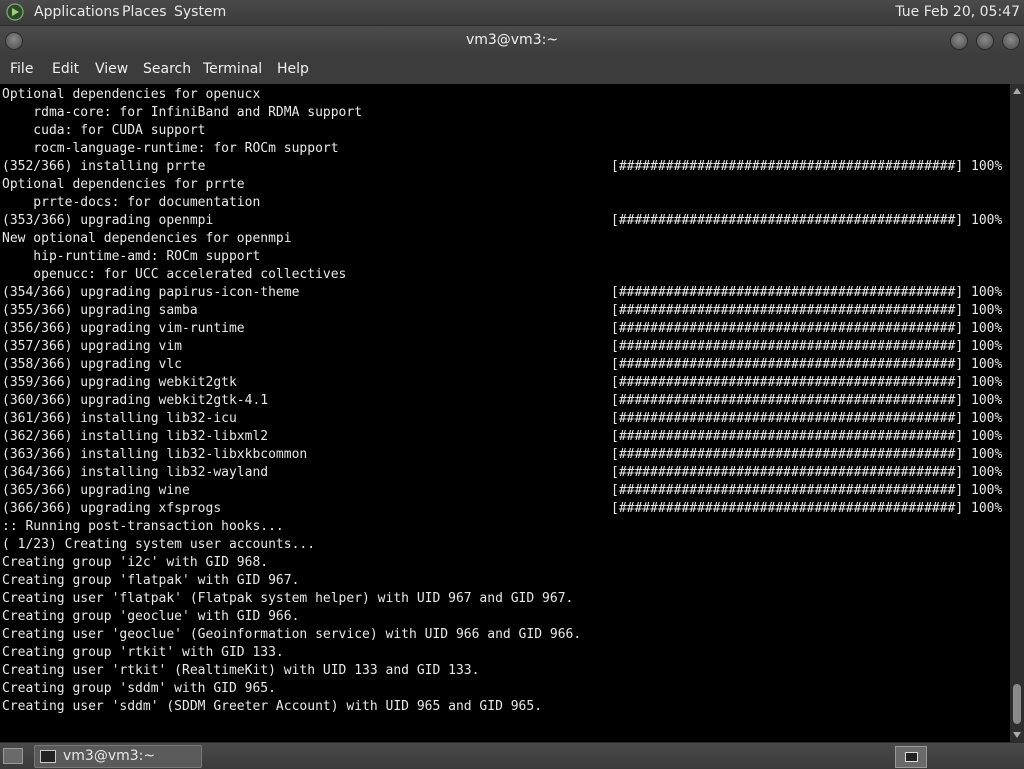 The image size is (1024, 769). I want to click on terminal-line: (365/366) upgrading wine, so click(96, 490).